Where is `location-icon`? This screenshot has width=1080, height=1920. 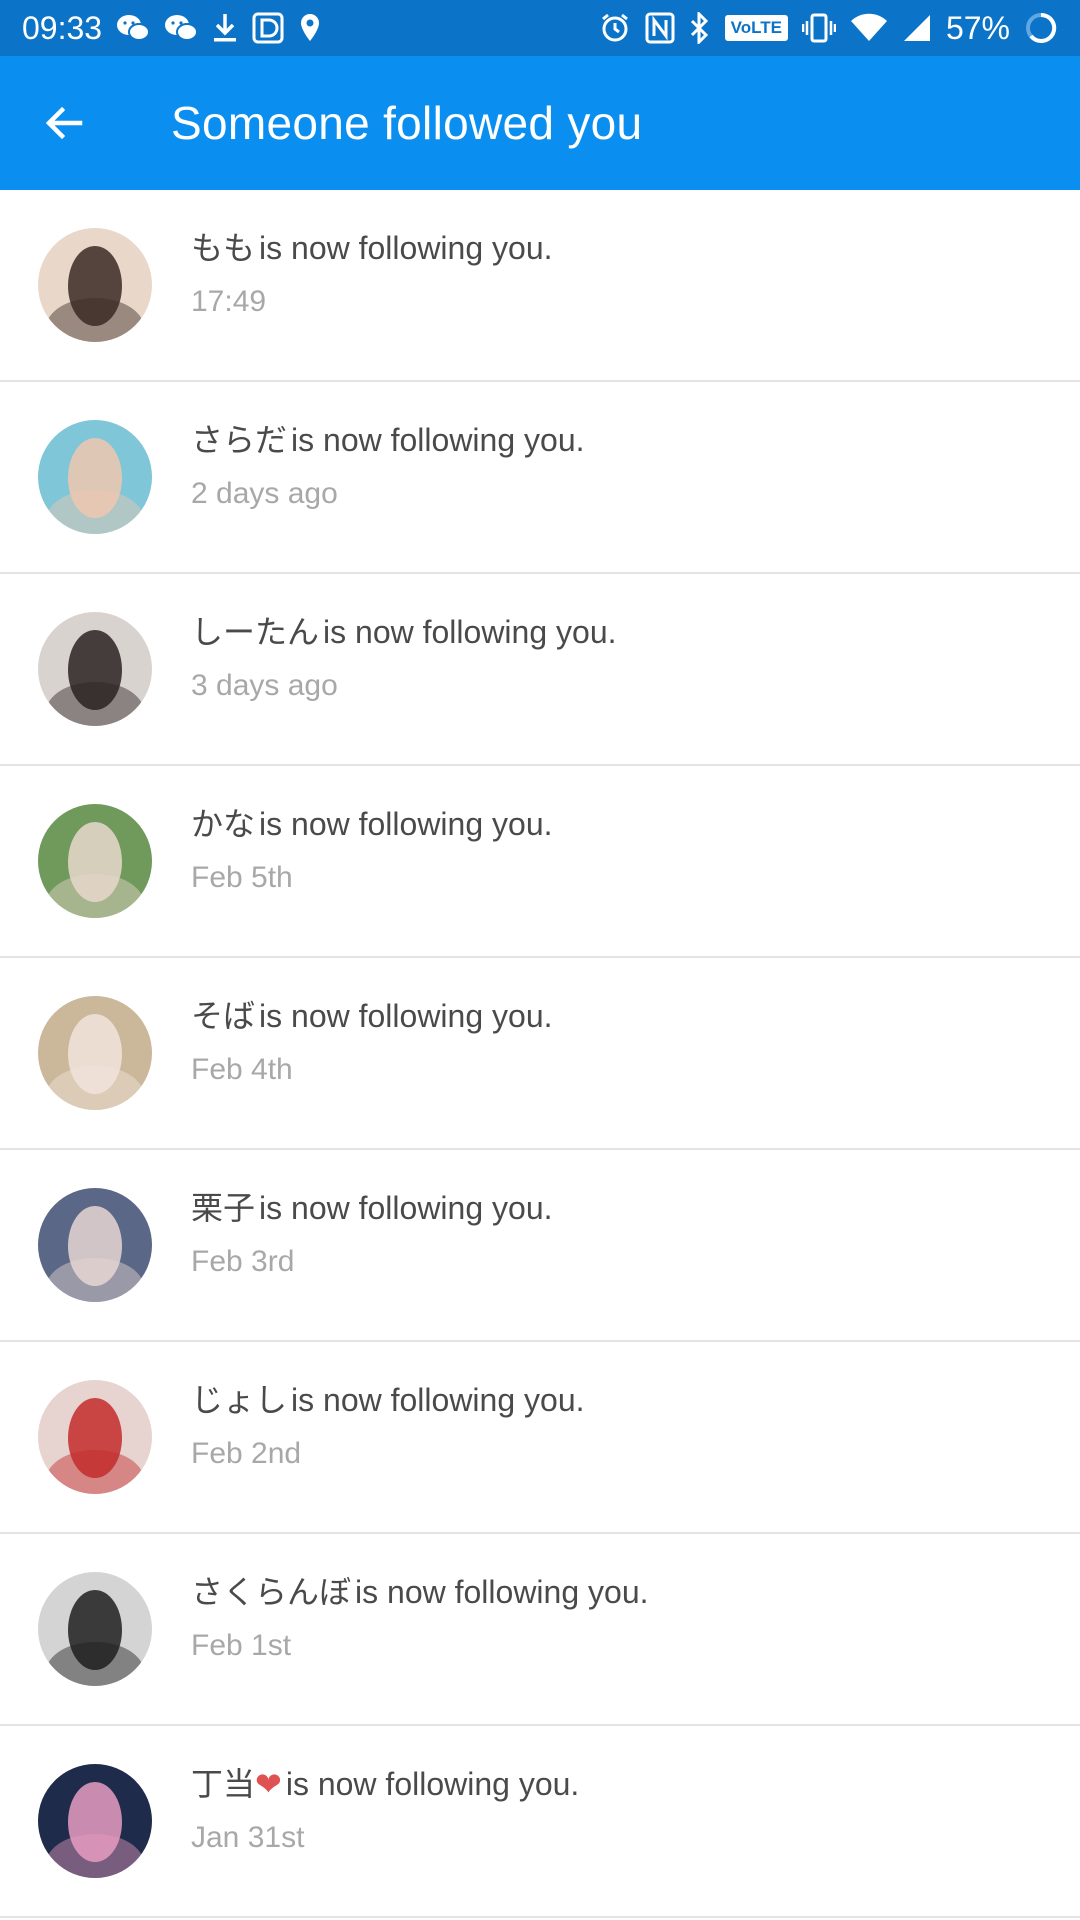 location-icon is located at coordinates (310, 28).